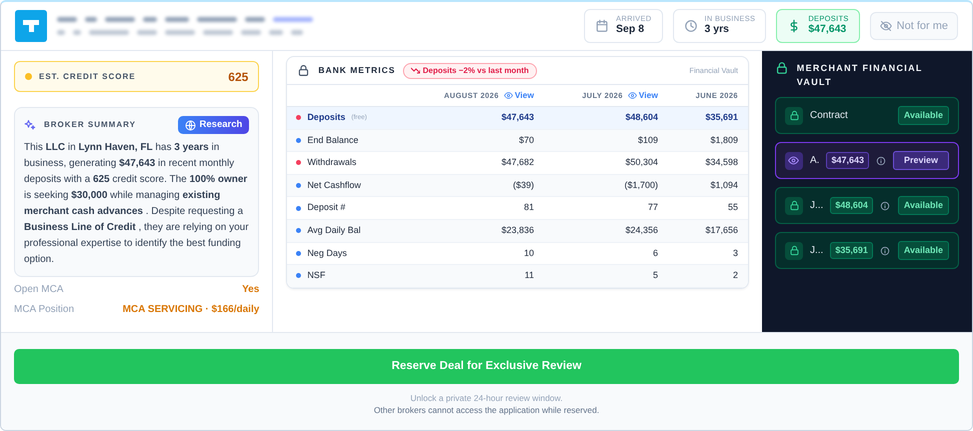 The image size is (973, 431). What do you see at coordinates (606, 118) in the screenshot?
I see `table-cell: $48,604` at bounding box center [606, 118].